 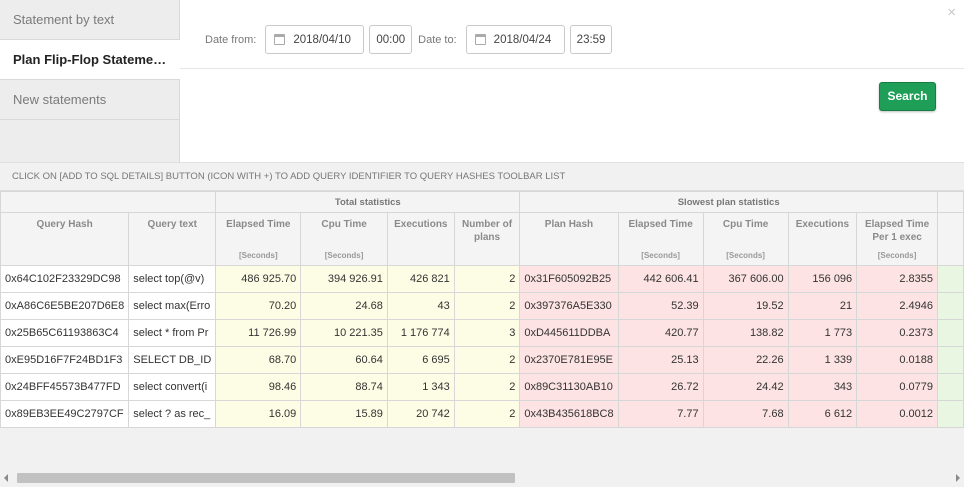 What do you see at coordinates (569, 306) in the screenshot?
I see `cell-plan-hash: 0x397376A5E330` at bounding box center [569, 306].